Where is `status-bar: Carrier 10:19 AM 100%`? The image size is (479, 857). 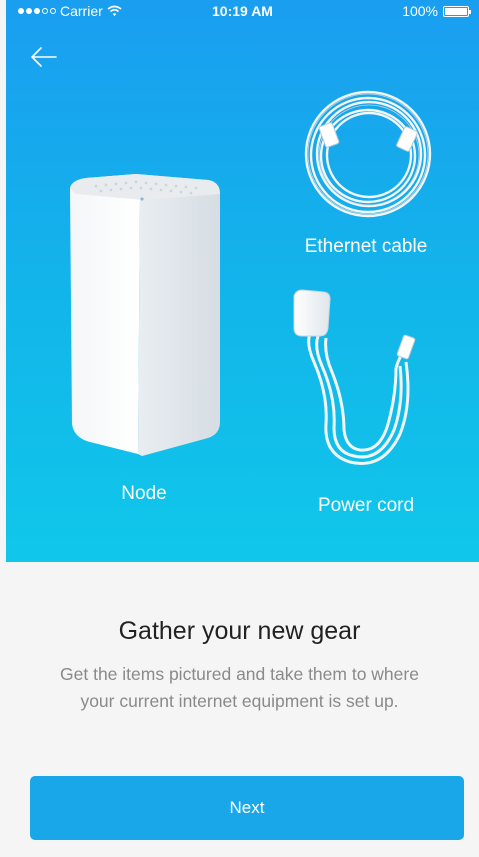 status-bar: Carrier 10:19 AM 100% is located at coordinates (242, 11).